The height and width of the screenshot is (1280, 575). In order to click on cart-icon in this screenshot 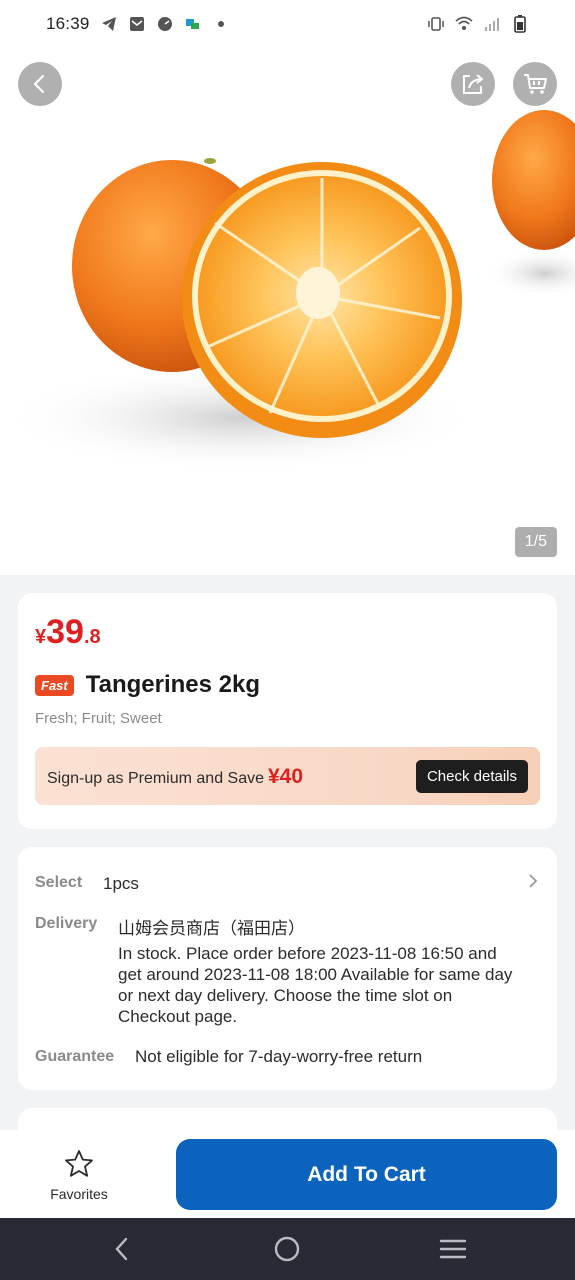, I will do `click(535, 84)`.